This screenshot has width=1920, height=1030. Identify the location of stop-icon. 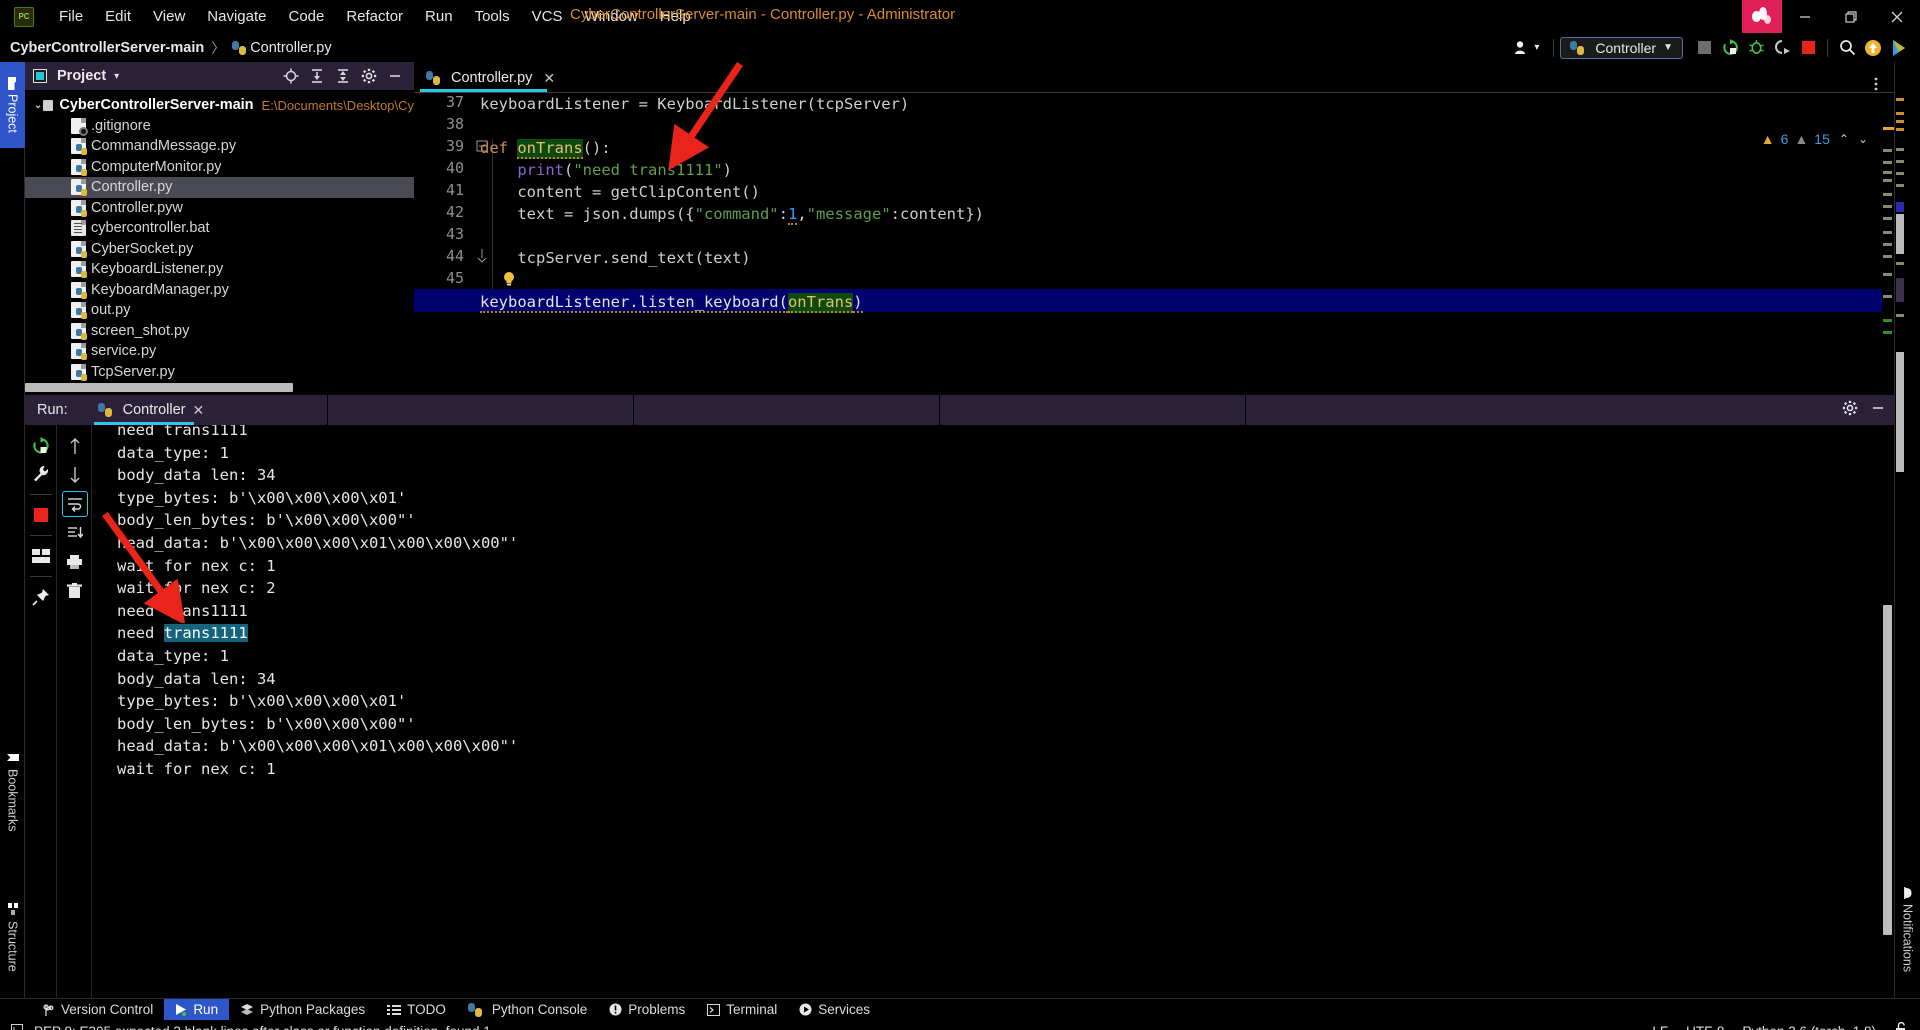
(41, 515).